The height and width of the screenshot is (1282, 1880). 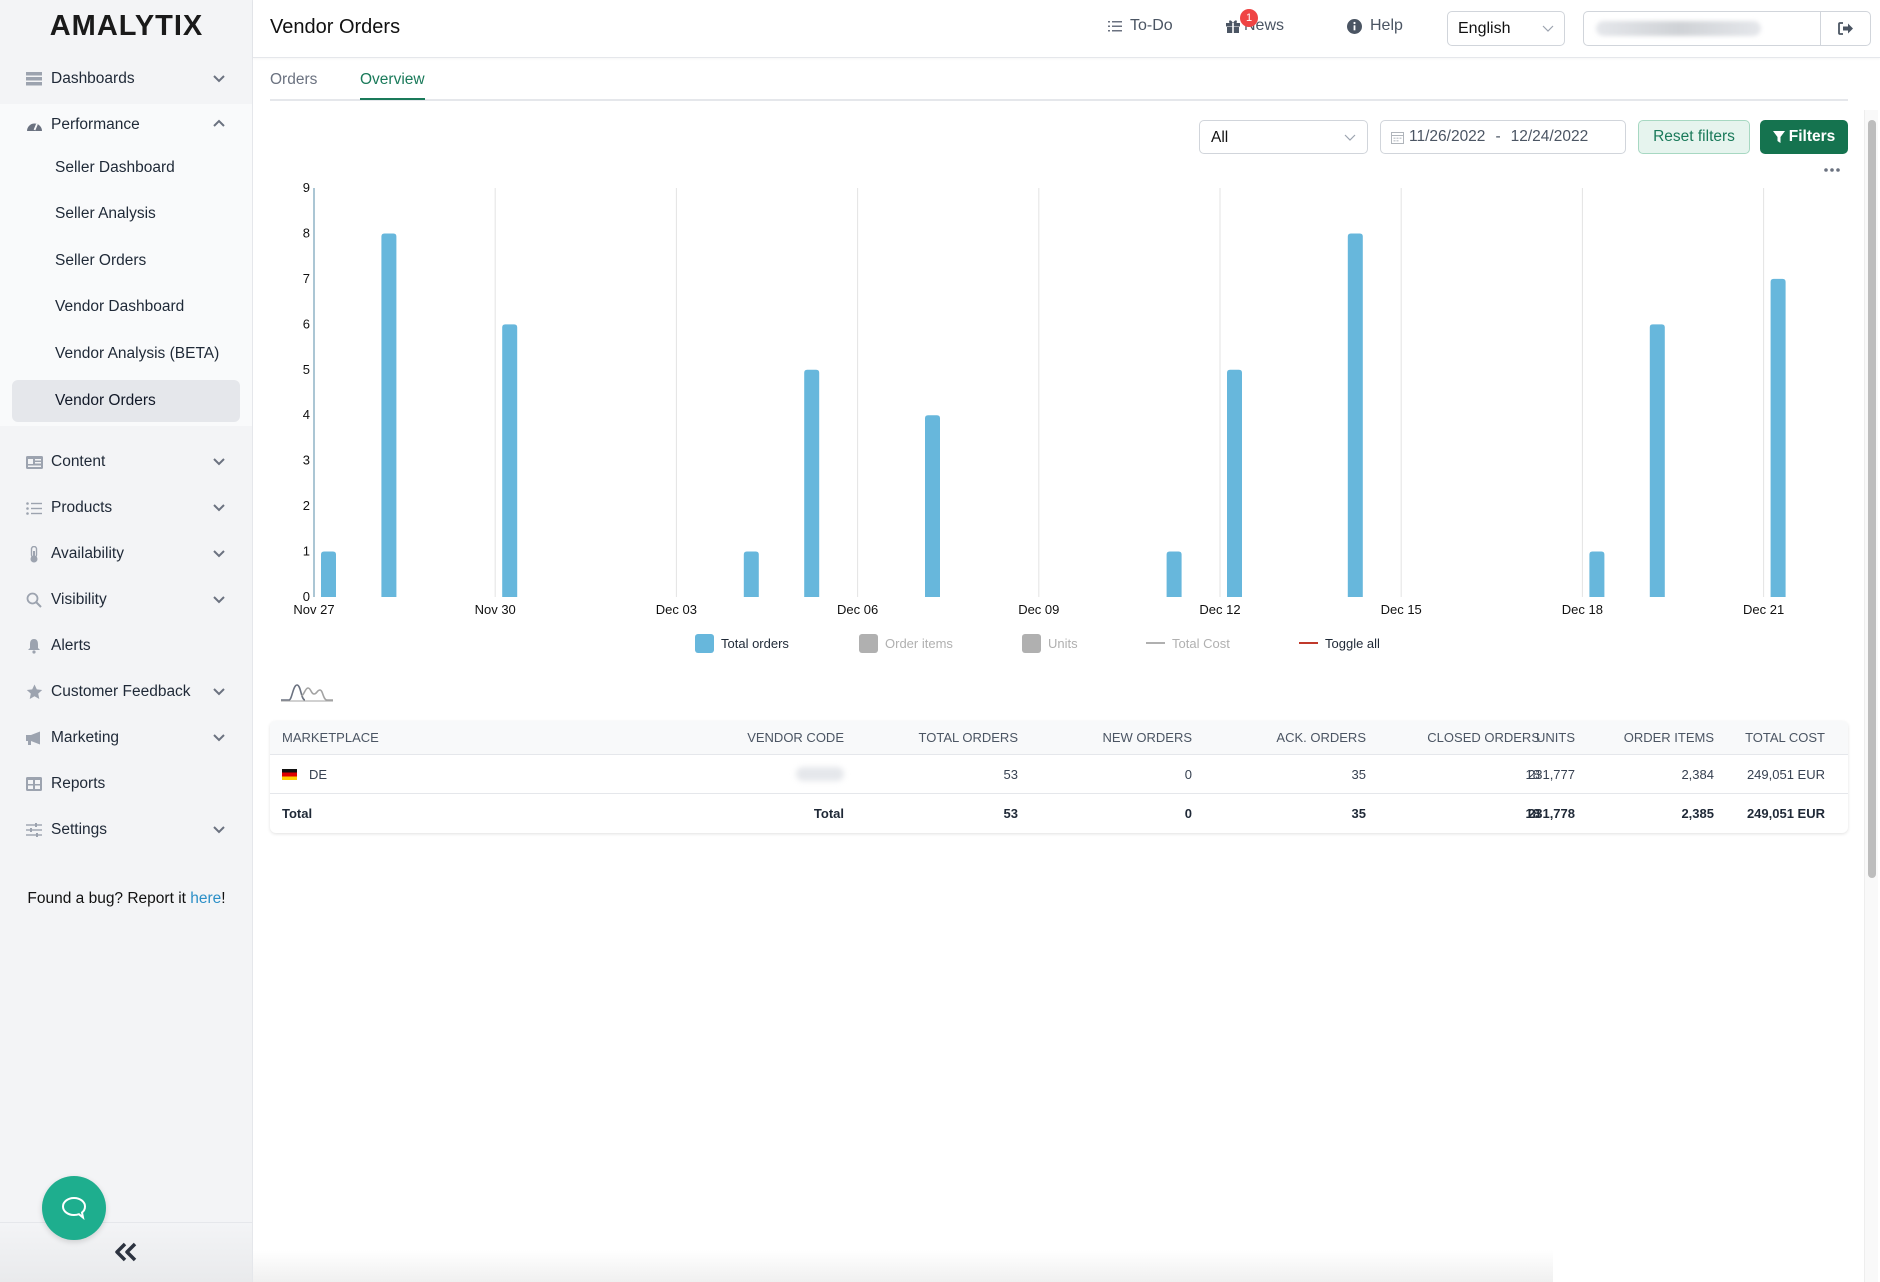 I want to click on sidebar-item-label: Customer Feedback, so click(x=121, y=691).